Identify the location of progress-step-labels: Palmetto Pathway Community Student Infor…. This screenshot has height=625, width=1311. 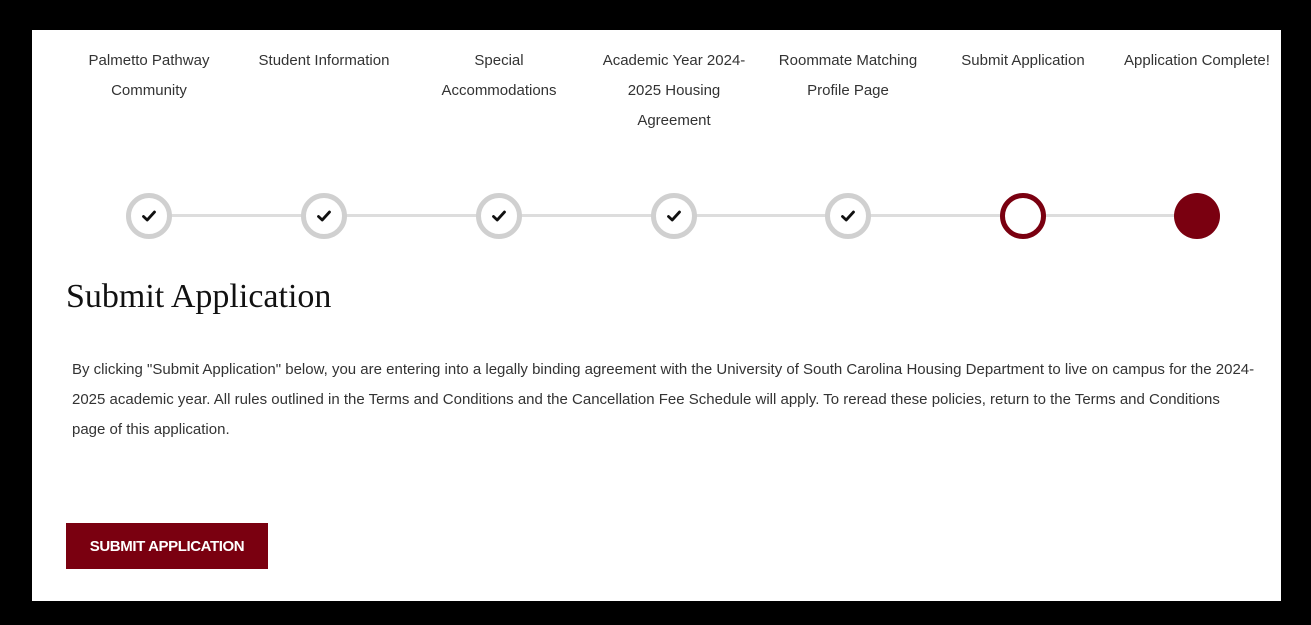
(656, 91).